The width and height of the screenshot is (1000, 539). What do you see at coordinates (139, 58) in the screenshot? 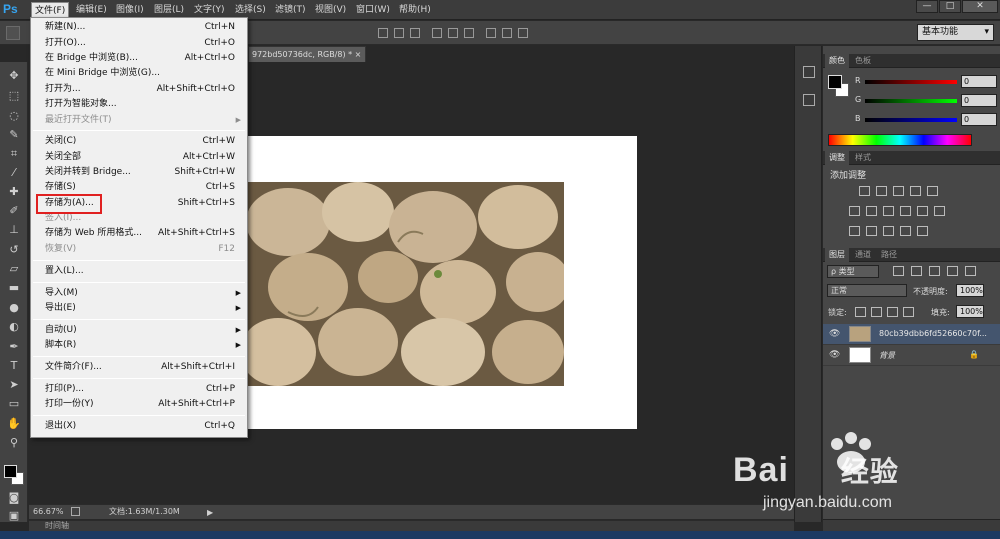
I see `menu-item-browse-bridge: 在 Bridge 中浏览(B)... Alt+Ctrl+O` at bounding box center [139, 58].